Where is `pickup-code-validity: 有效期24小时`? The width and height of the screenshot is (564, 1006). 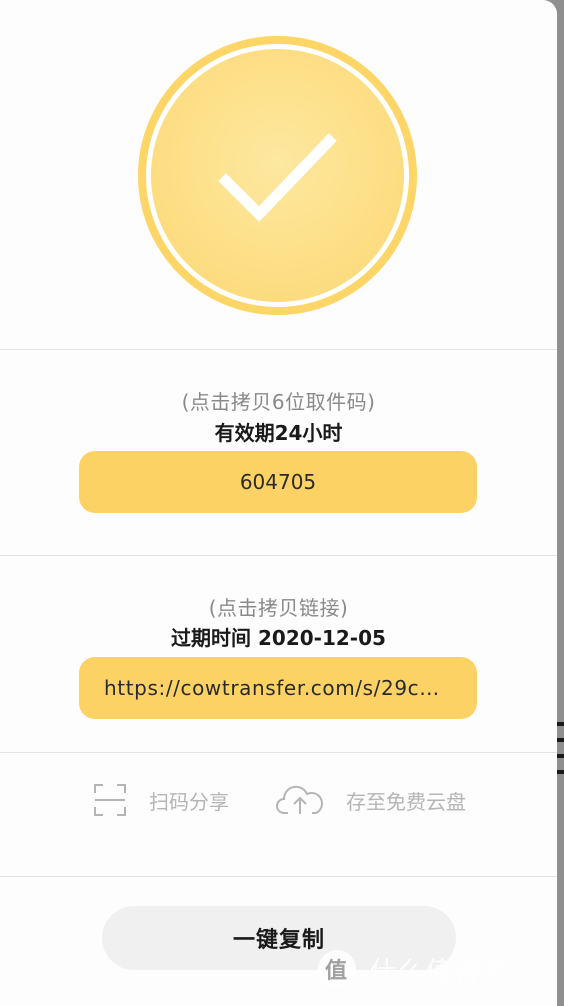 pickup-code-validity: 有效期24小时 is located at coordinates (278, 433).